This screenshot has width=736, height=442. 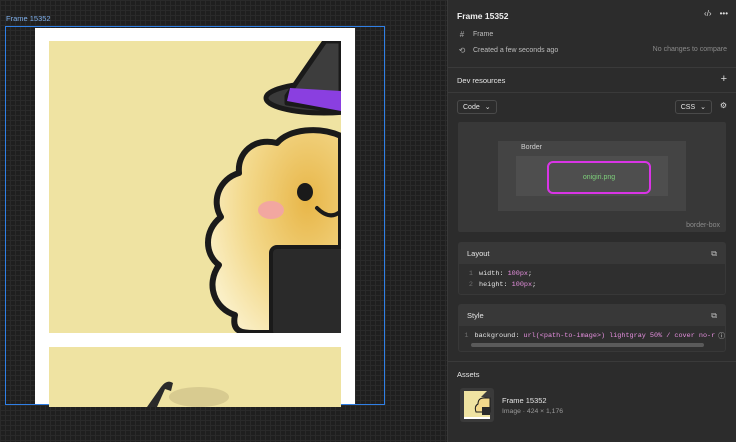 What do you see at coordinates (273, 187) in the screenshot?
I see `onigiri-illustration` at bounding box center [273, 187].